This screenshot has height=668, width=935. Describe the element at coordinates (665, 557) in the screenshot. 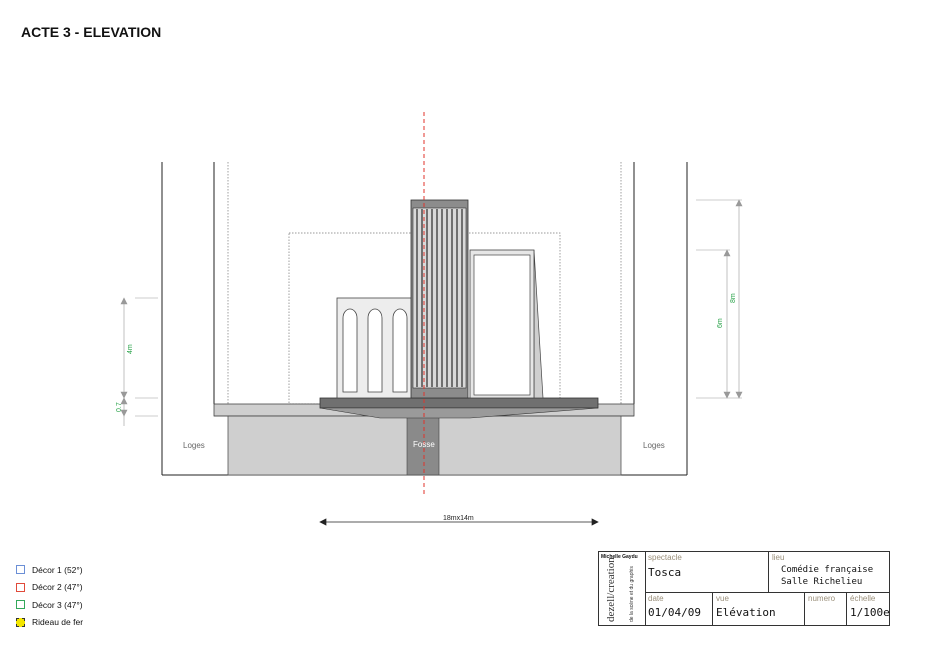

I see `spectacle-label: spectacle` at that location.